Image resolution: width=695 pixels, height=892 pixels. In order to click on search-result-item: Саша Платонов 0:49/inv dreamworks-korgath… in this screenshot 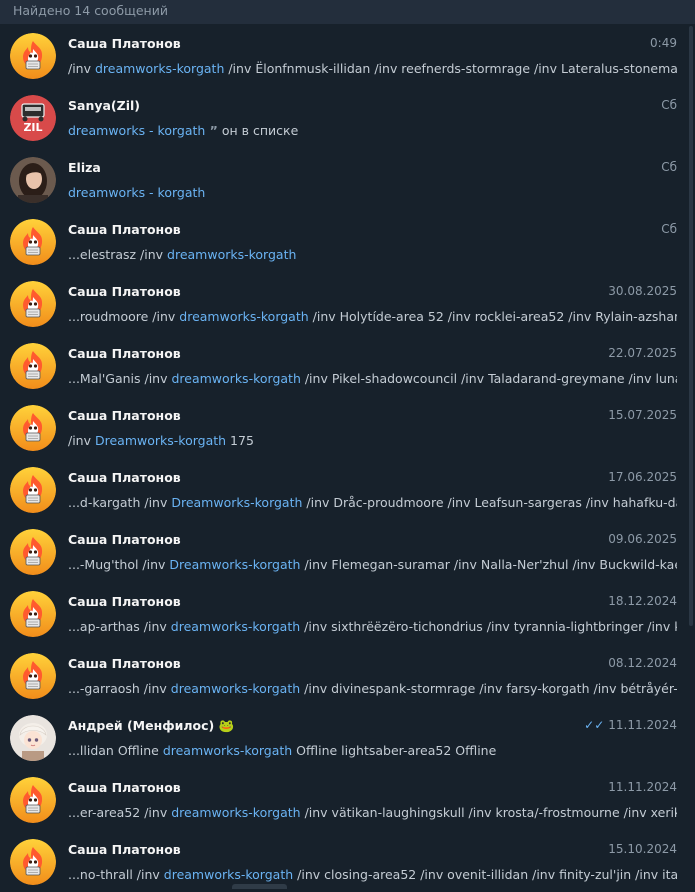, I will do `click(347, 55)`.